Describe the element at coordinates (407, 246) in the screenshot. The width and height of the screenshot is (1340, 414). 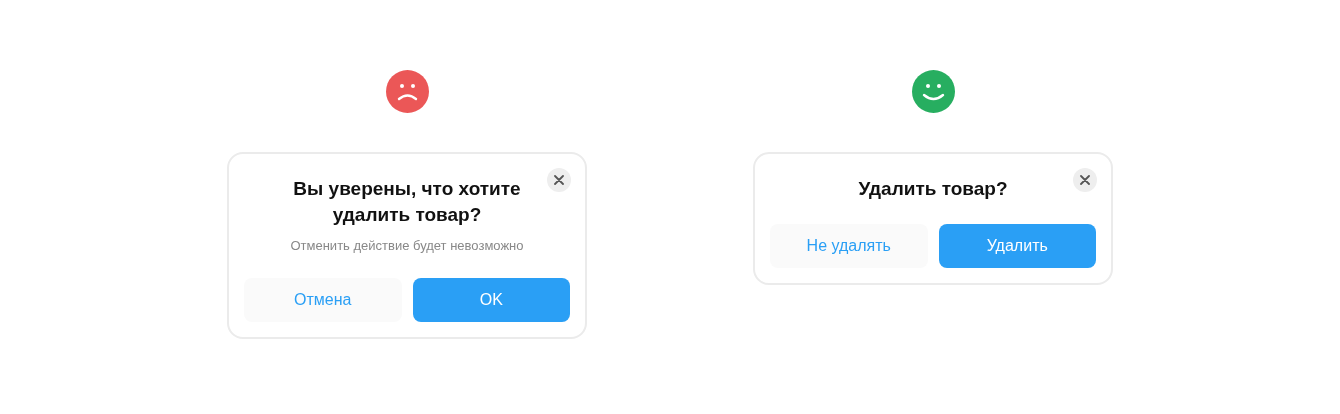
I see `dialog-subtitle: Отменить действие будет невозможно` at that location.